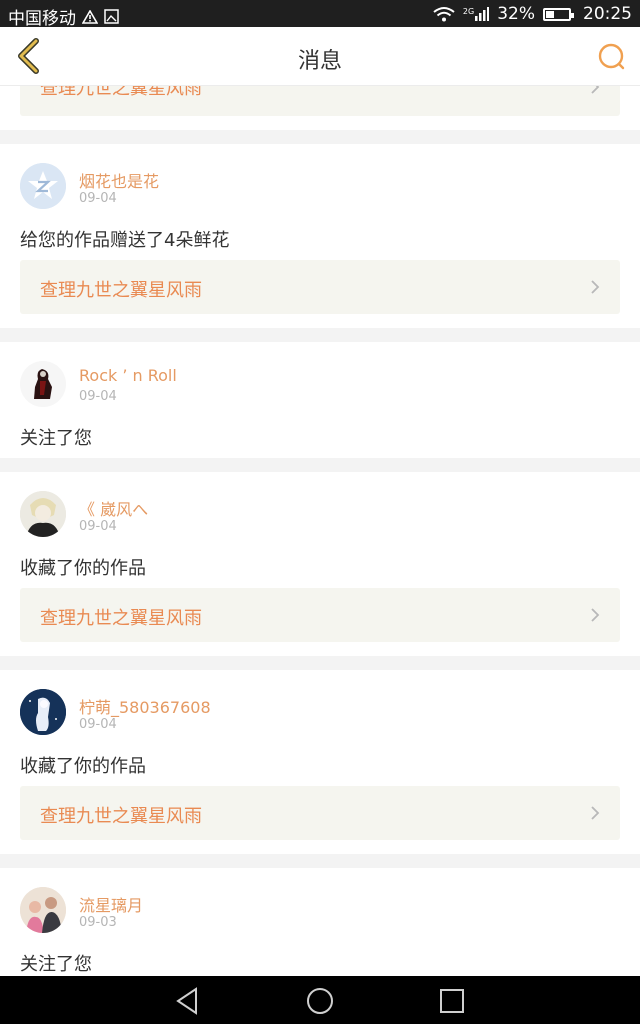 Image resolution: width=640 pixels, height=1024 pixels. I want to click on header: 消息, so click(320, 56).